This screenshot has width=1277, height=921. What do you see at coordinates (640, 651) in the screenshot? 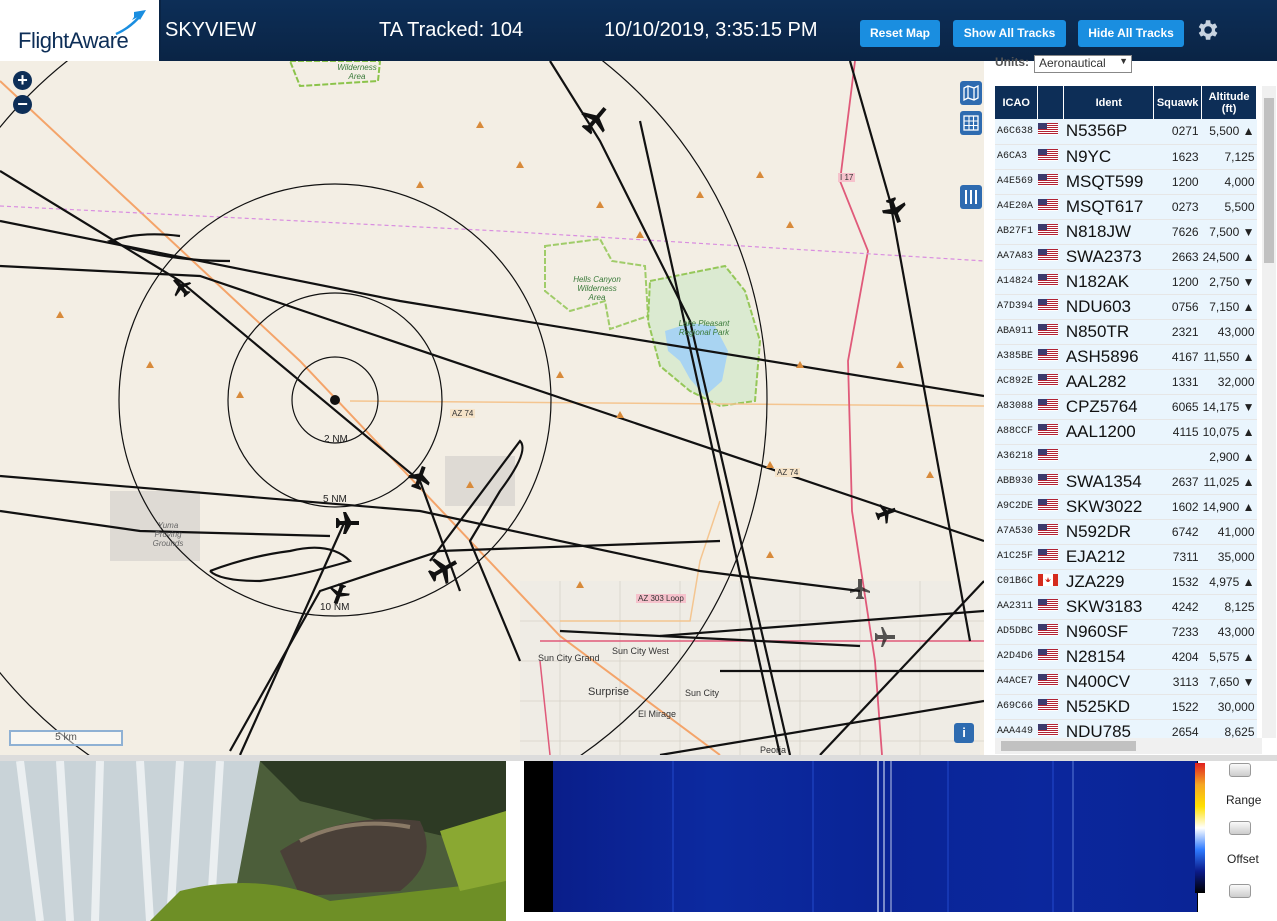
I see `place-label: Sun City West` at bounding box center [640, 651].